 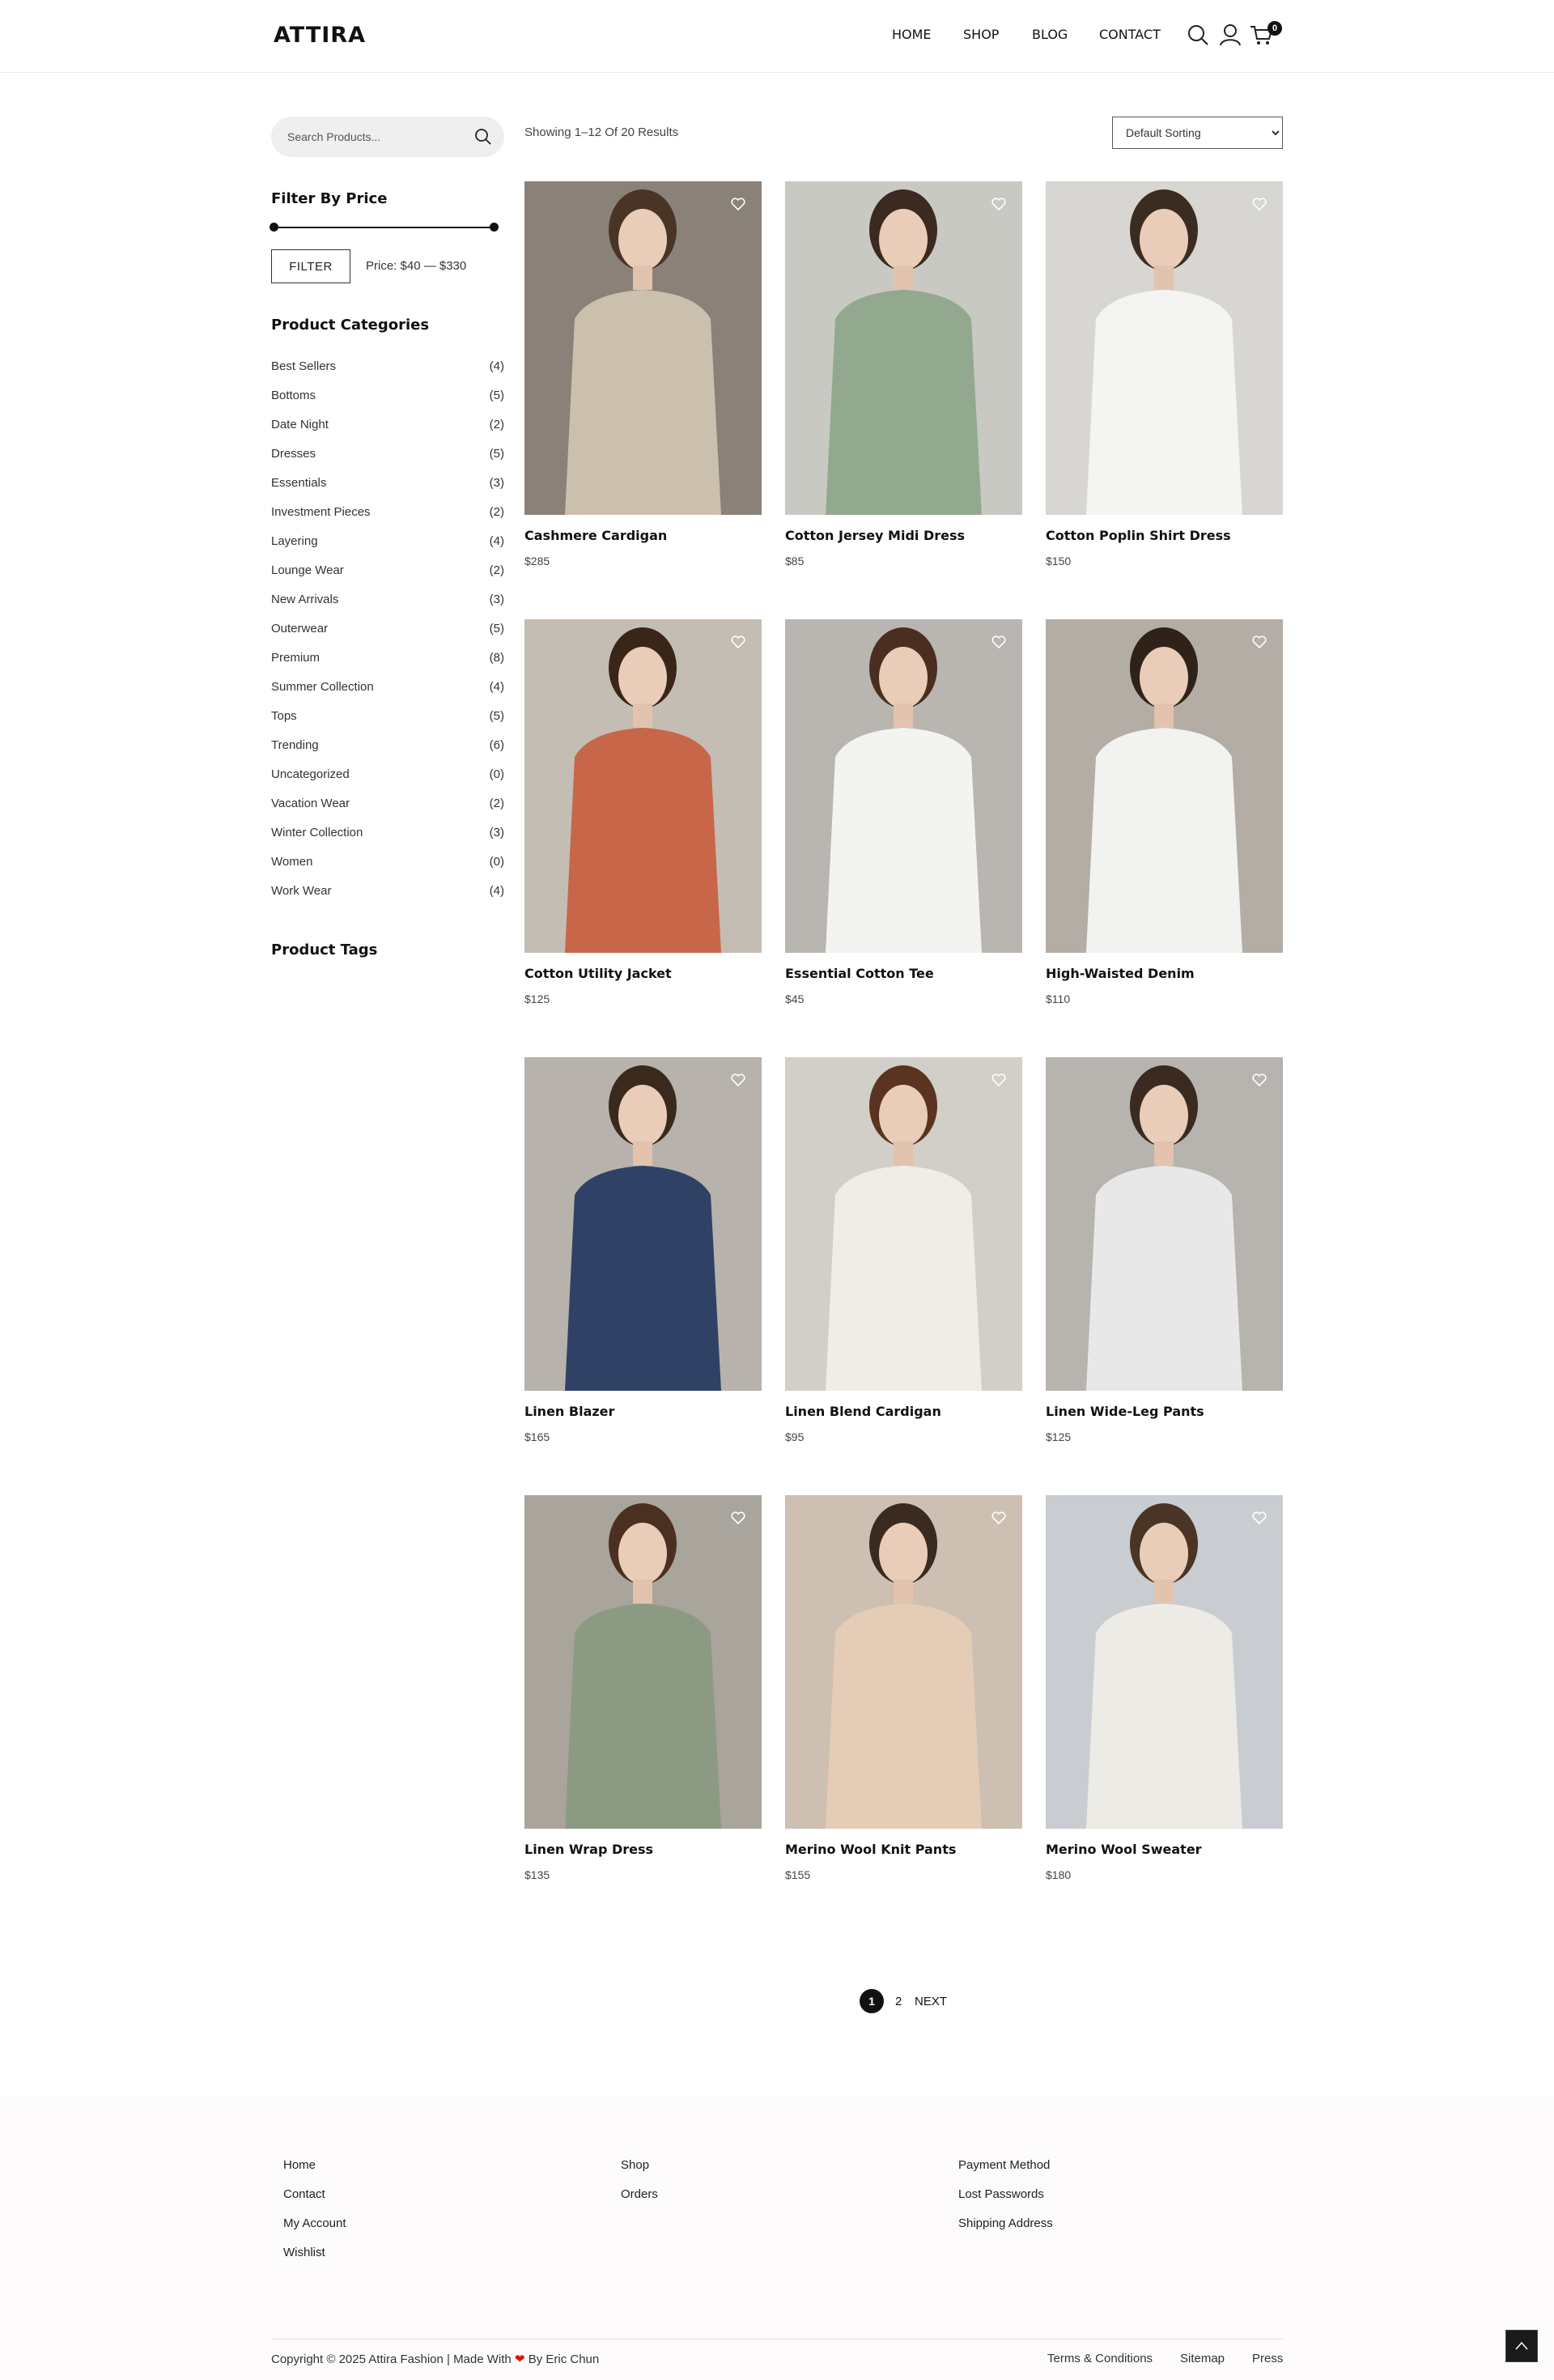 What do you see at coordinates (981, 34) in the screenshot?
I see `nav-shop: SHOP` at bounding box center [981, 34].